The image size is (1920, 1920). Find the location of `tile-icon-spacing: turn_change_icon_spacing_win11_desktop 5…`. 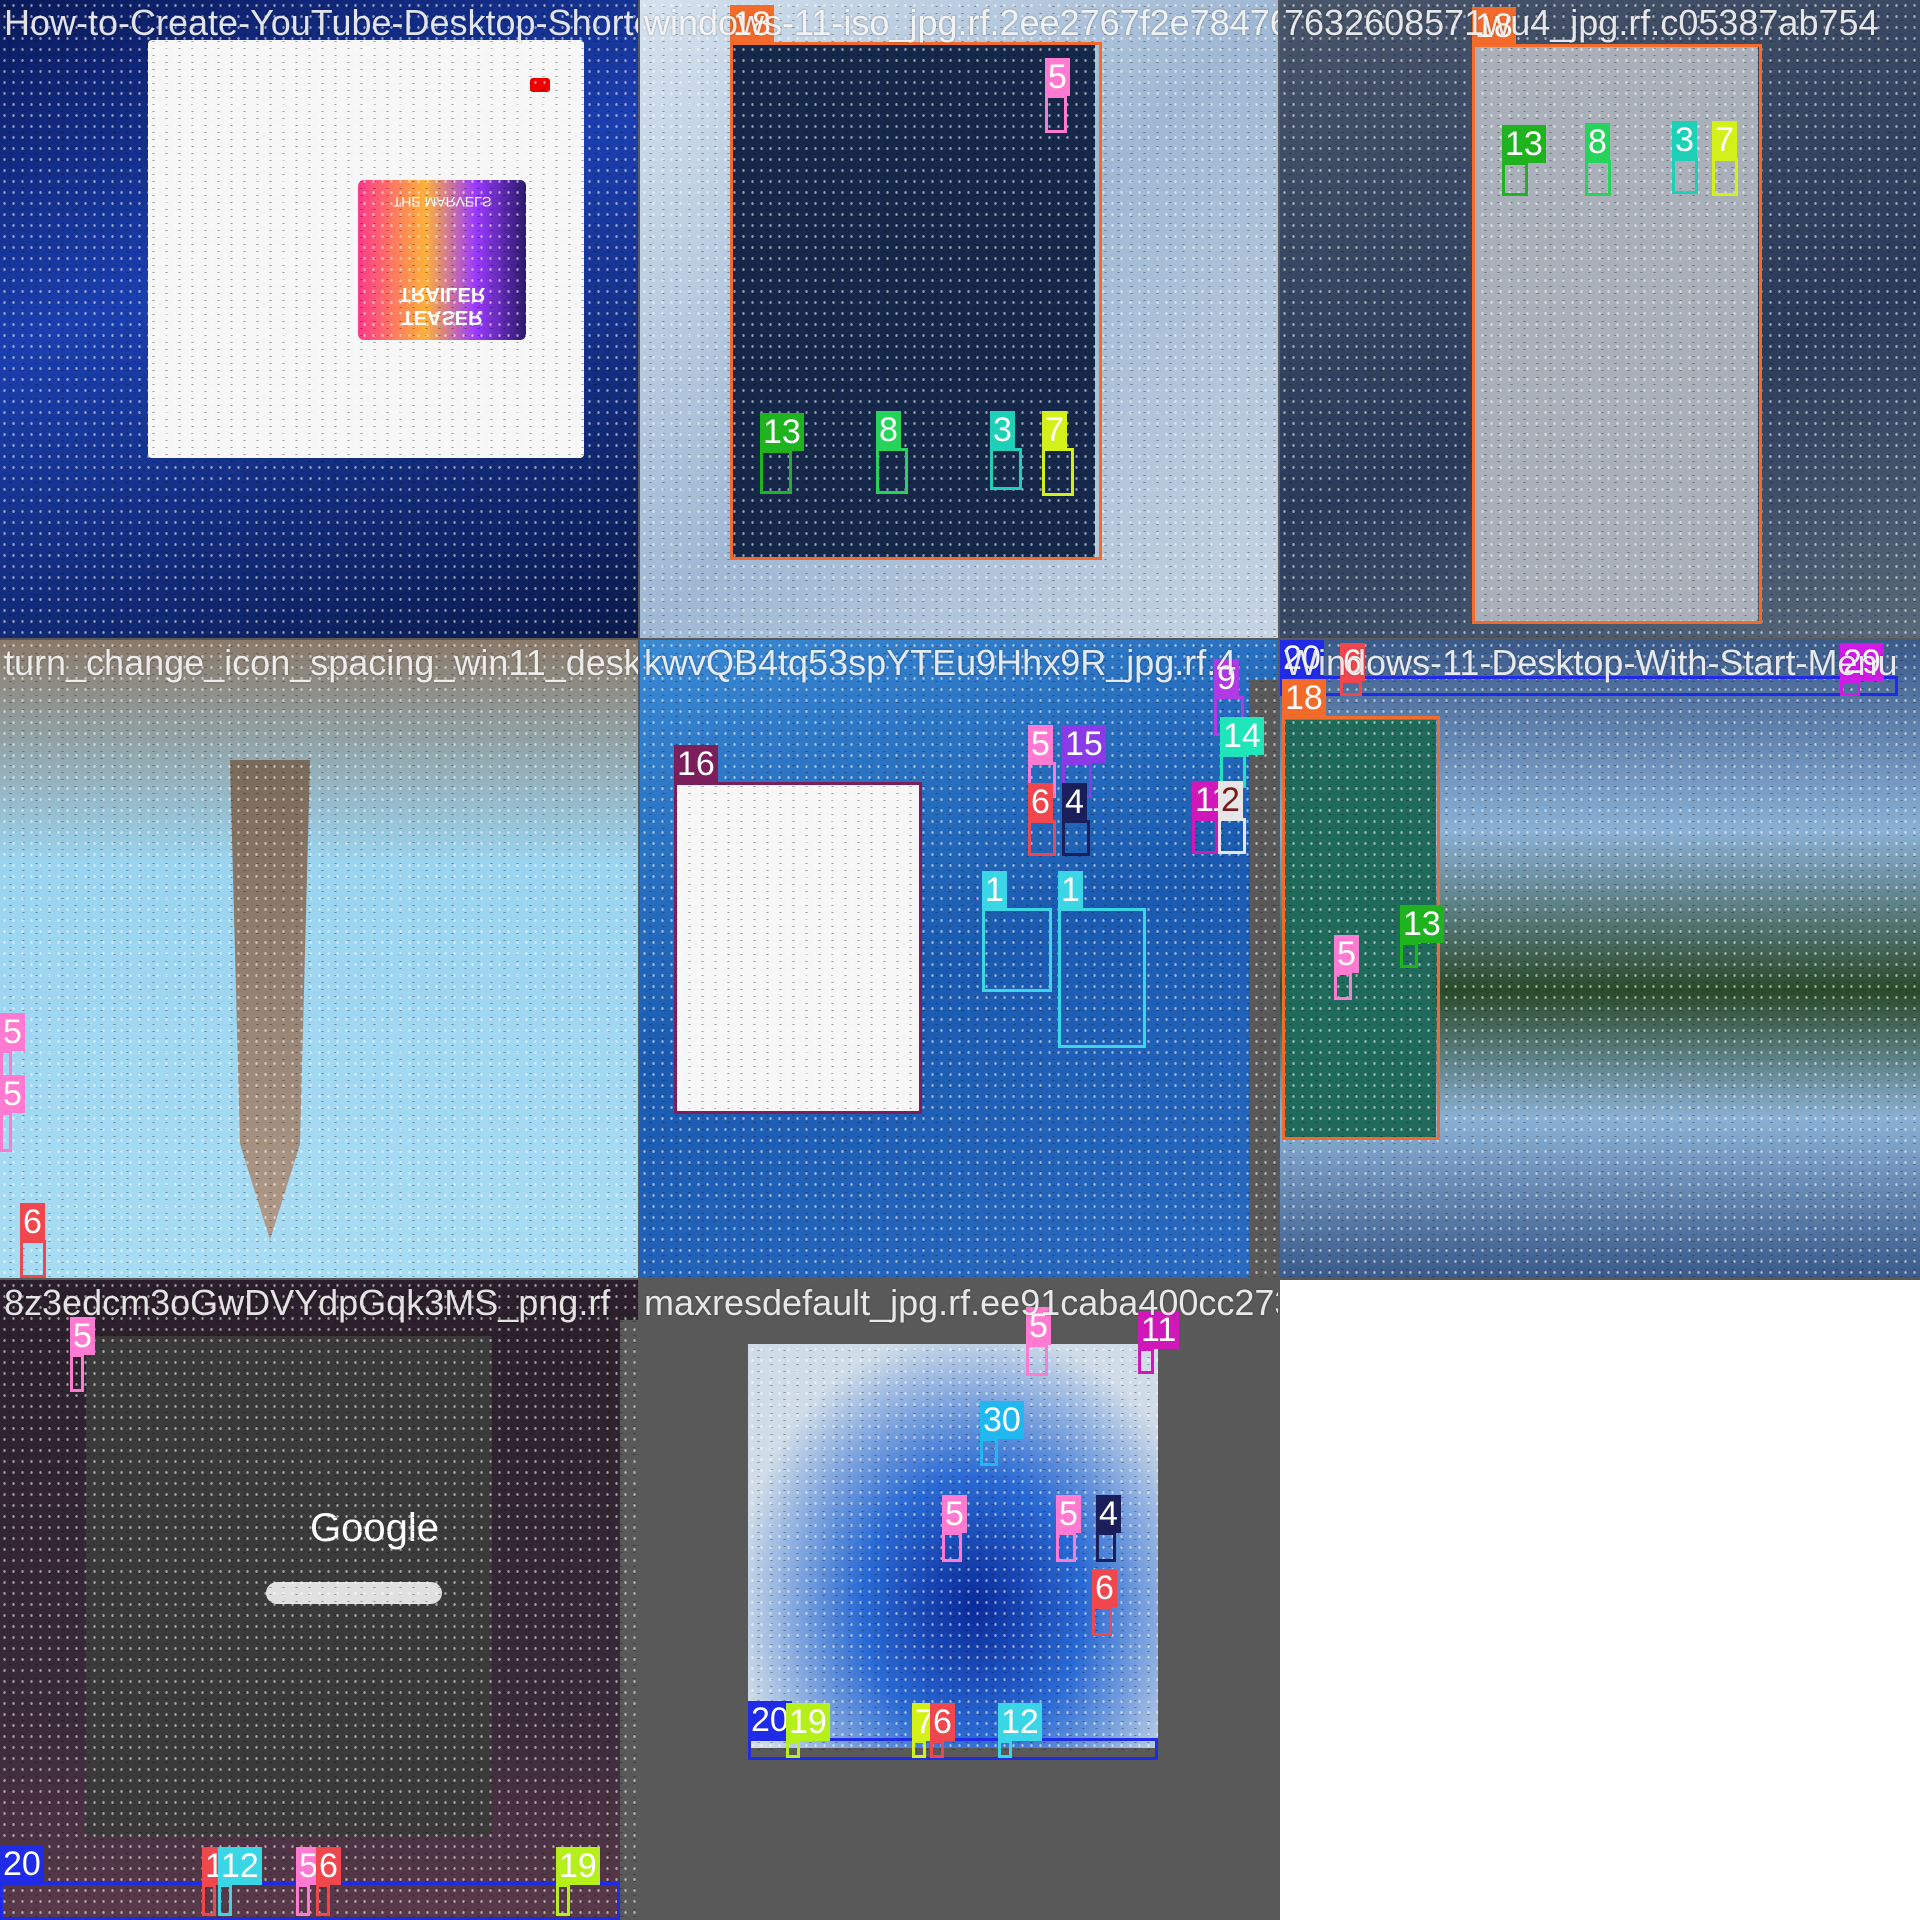

tile-icon-spacing: turn_change_icon_spacing_win11_desktop 5… is located at coordinates (319, 959).